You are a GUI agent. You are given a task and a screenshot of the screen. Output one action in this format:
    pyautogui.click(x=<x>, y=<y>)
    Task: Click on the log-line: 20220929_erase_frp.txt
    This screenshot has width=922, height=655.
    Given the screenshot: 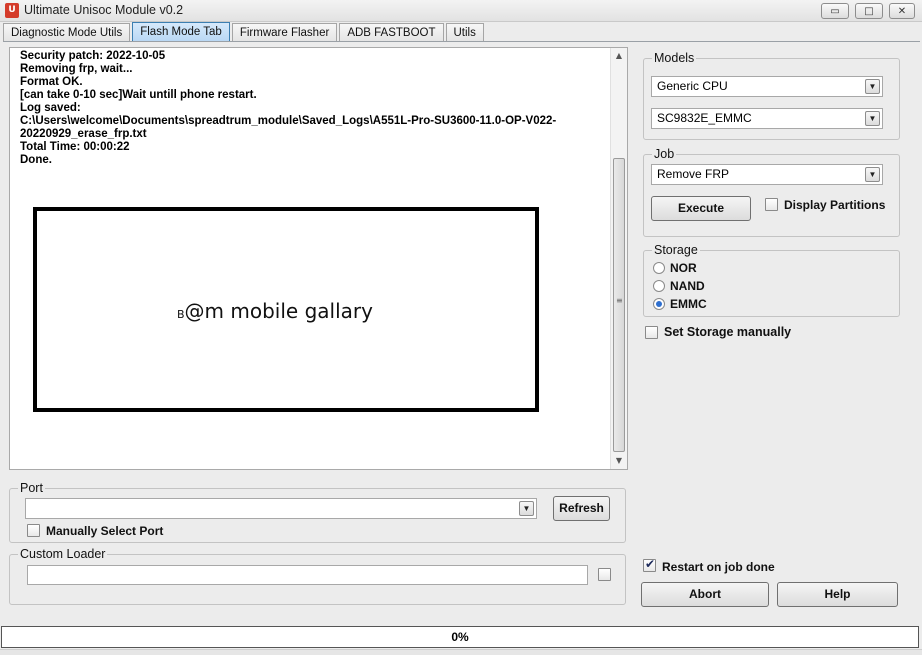 What is the action you would take?
    pyautogui.click(x=83, y=134)
    